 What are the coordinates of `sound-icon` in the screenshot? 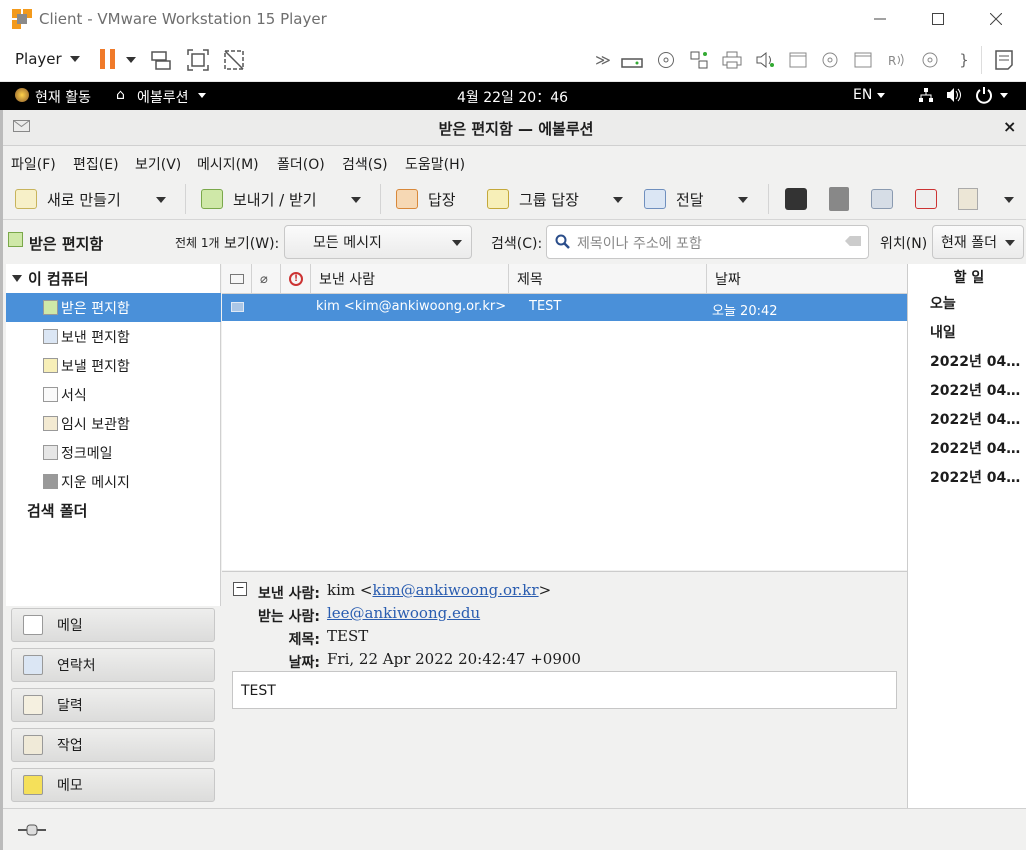 It's located at (765, 60).